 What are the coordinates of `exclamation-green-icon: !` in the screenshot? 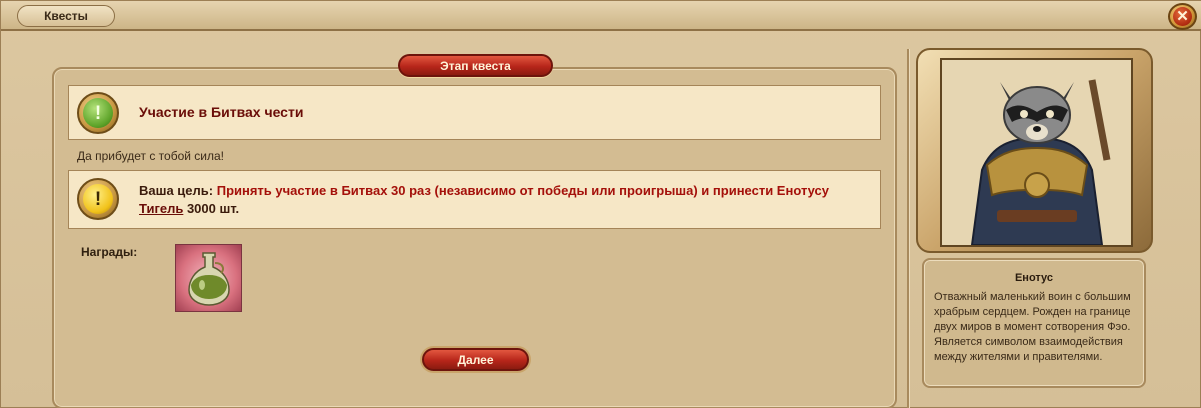 It's located at (98, 113).